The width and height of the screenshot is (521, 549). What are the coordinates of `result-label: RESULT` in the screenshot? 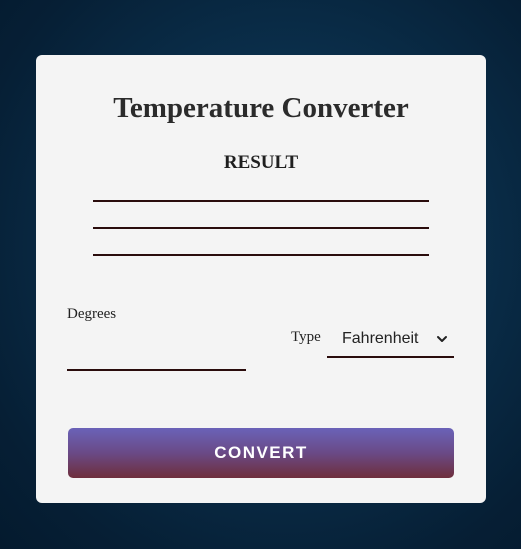 It's located at (261, 162).